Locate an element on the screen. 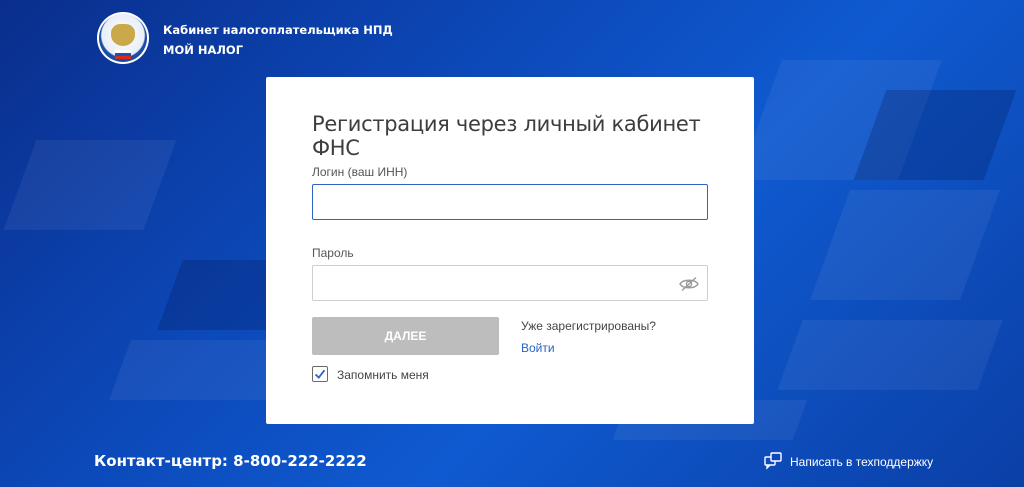 This screenshot has height=487, width=1024. remember-label: Запомнить меня is located at coordinates (383, 375).